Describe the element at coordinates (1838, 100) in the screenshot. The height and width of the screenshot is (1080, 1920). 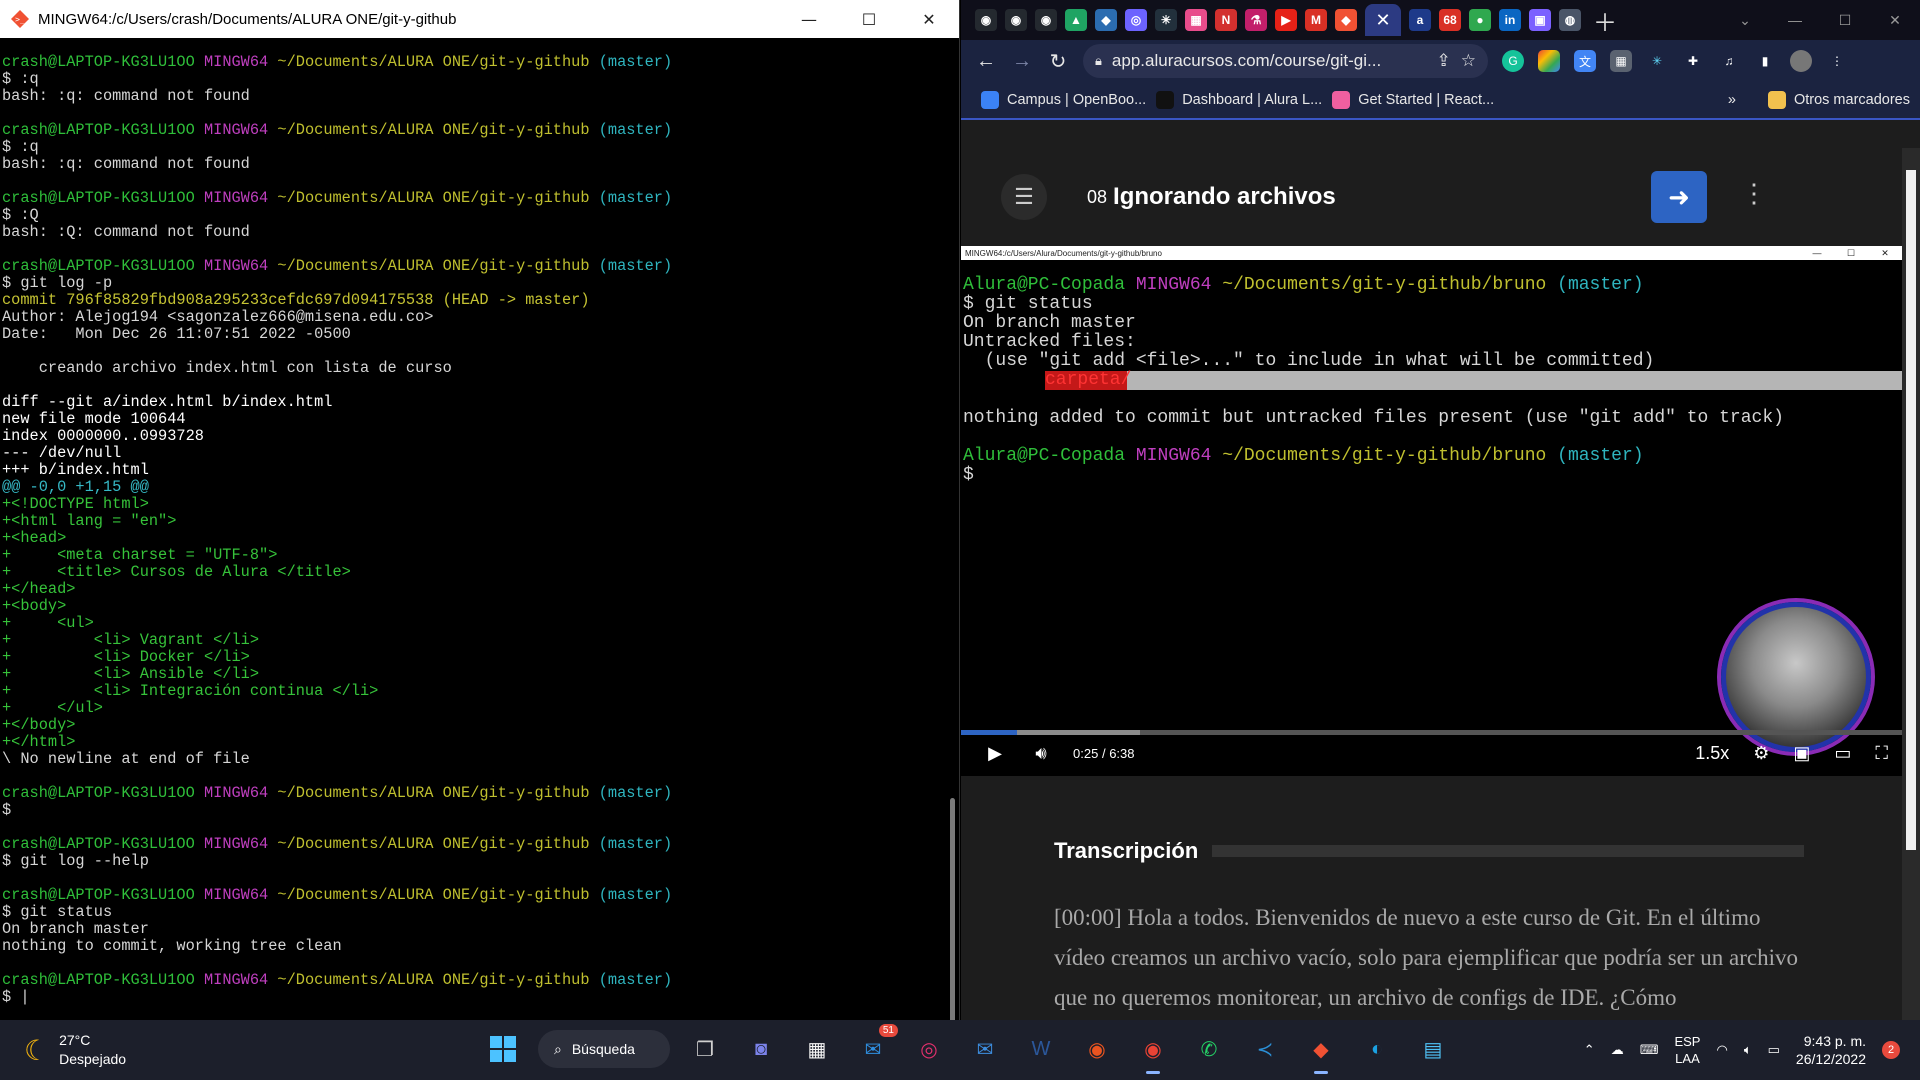
I see `other-bookmarks: Otros marcadores` at that location.